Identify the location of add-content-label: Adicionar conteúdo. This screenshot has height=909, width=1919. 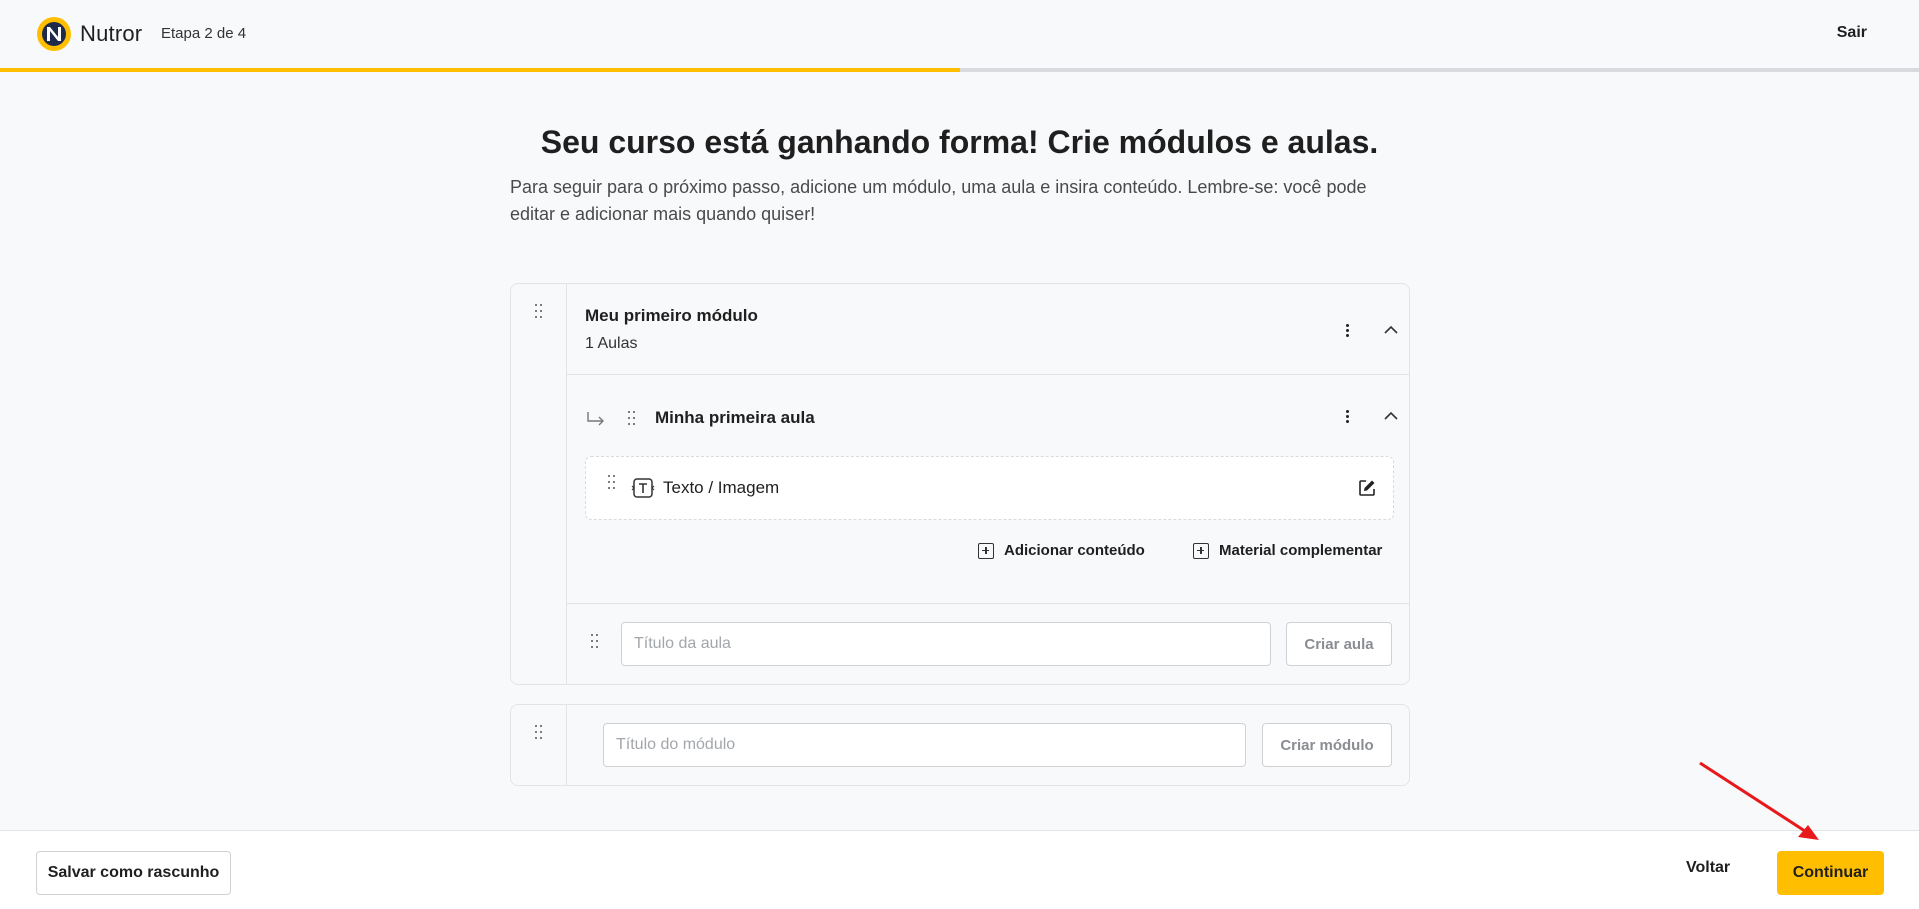
(1074, 550).